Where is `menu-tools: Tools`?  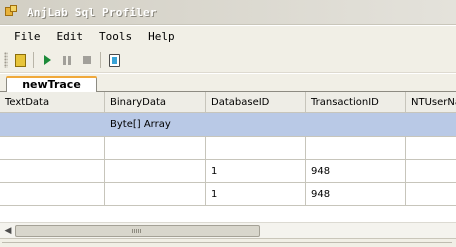 menu-tools: Tools is located at coordinates (115, 37).